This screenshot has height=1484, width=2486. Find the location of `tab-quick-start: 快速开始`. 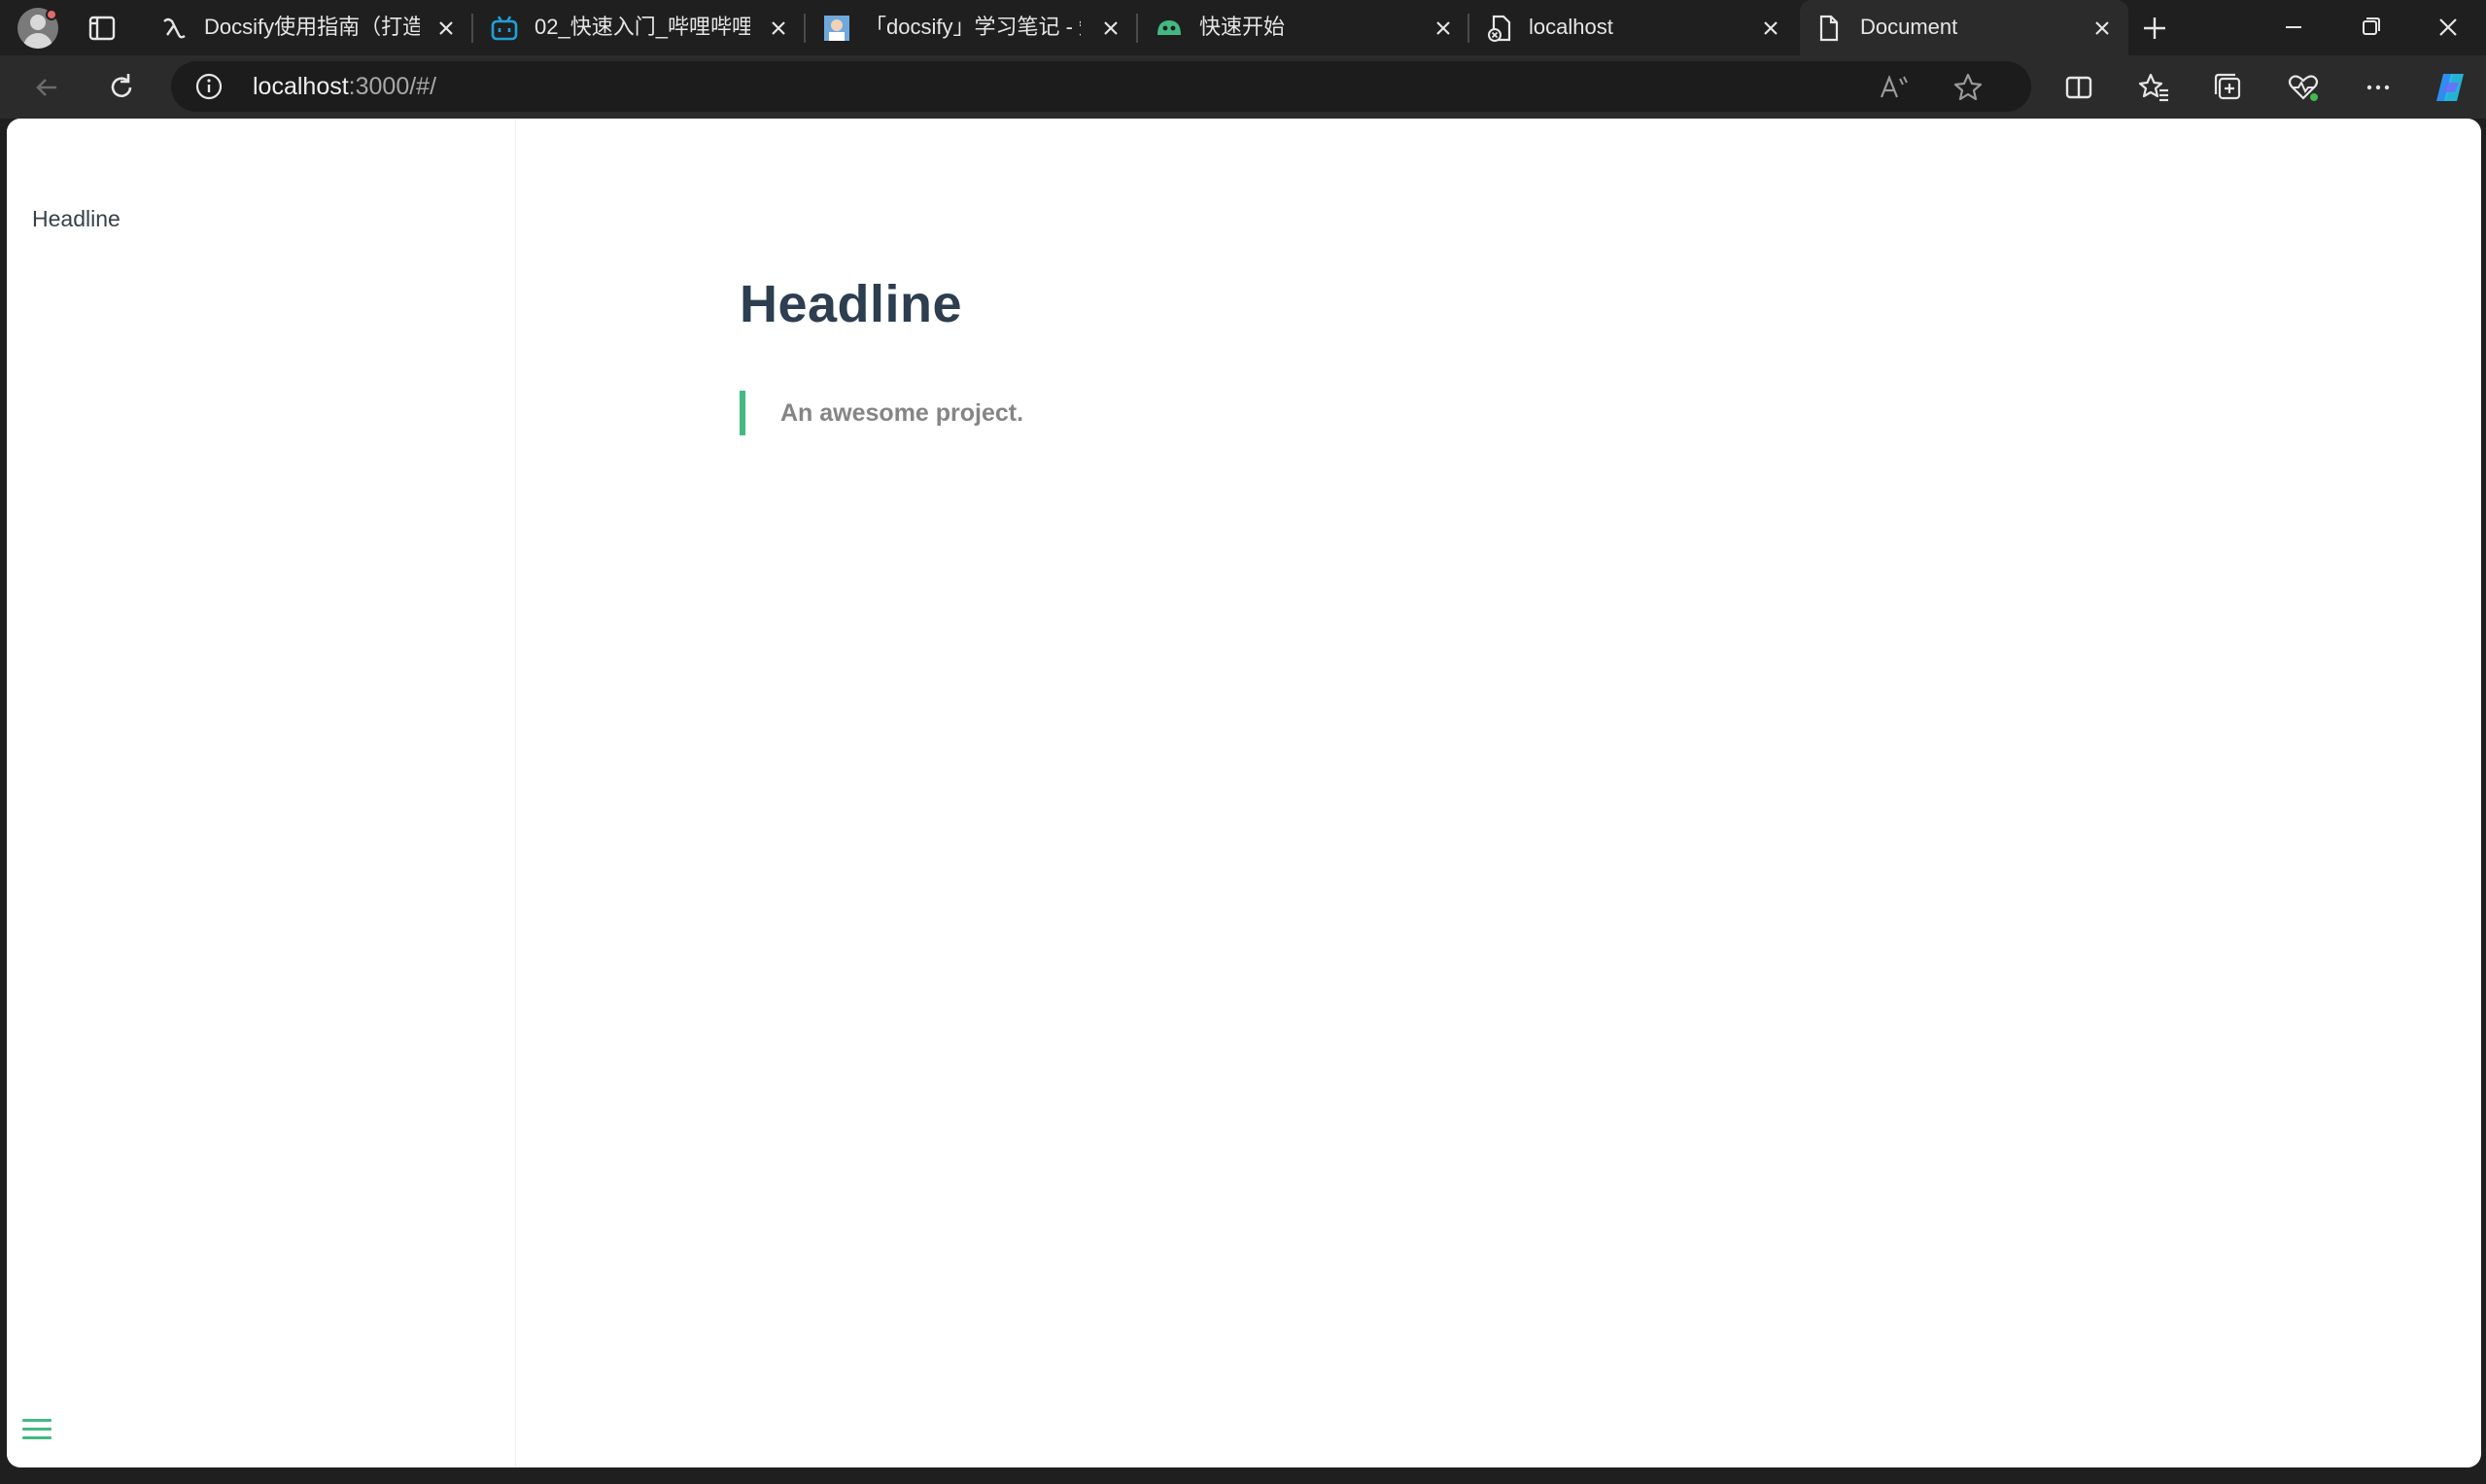

tab-quick-start: 快速开始 is located at coordinates (1304, 27).